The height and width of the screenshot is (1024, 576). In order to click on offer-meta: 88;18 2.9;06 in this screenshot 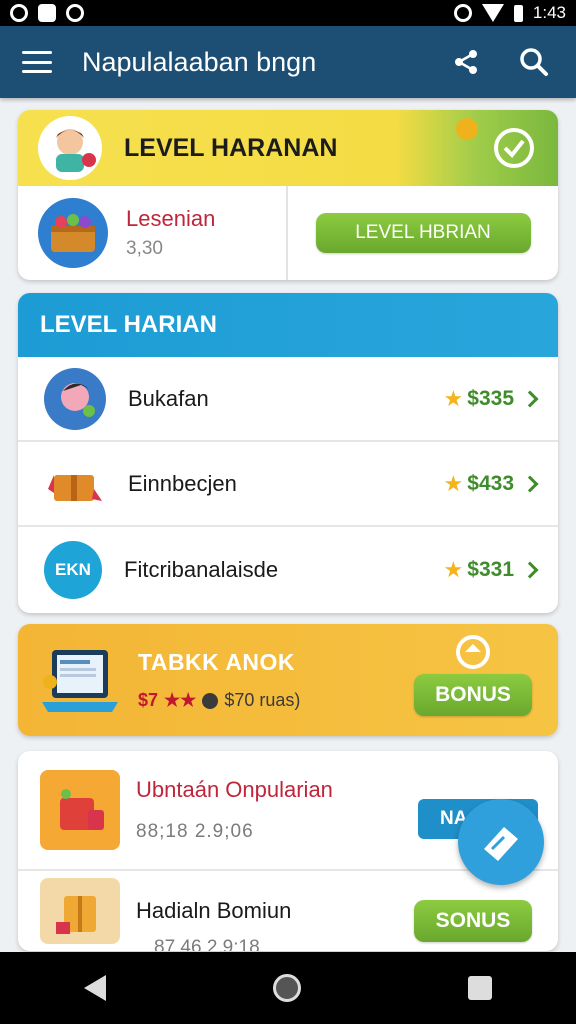, I will do `click(195, 831)`.